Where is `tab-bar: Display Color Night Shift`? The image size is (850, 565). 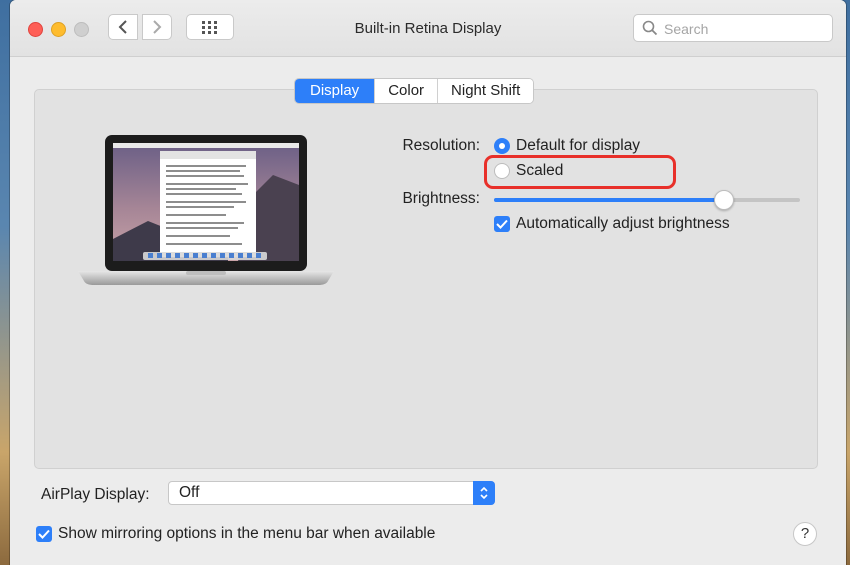 tab-bar: Display Color Night Shift is located at coordinates (414, 91).